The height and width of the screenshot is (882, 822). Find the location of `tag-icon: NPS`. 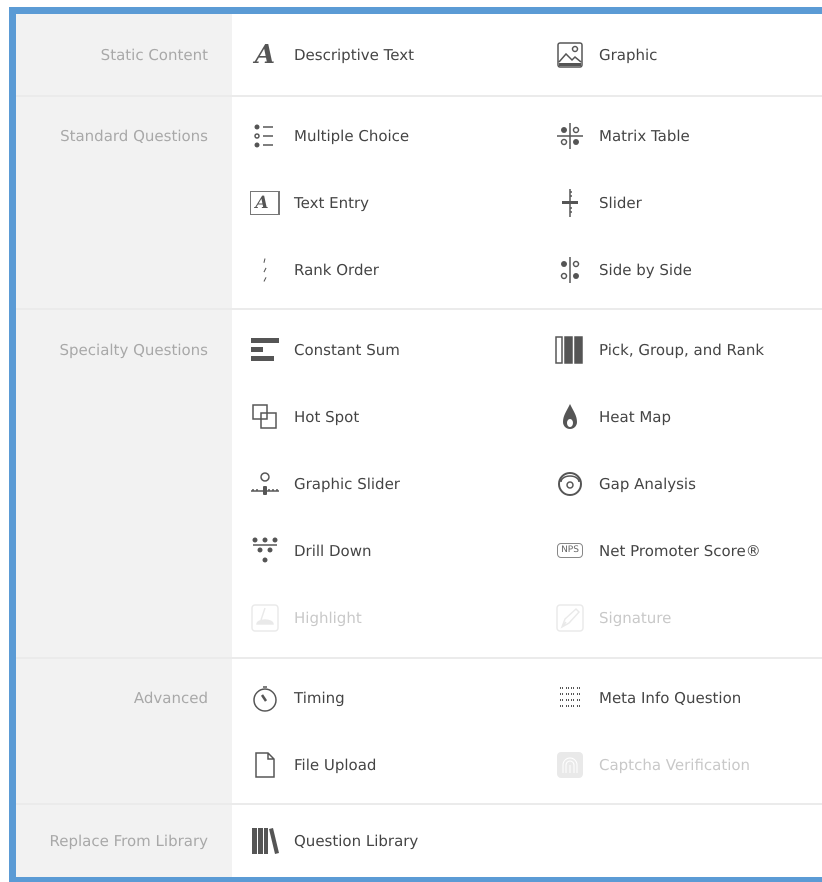

tag-icon: NPS is located at coordinates (570, 550).